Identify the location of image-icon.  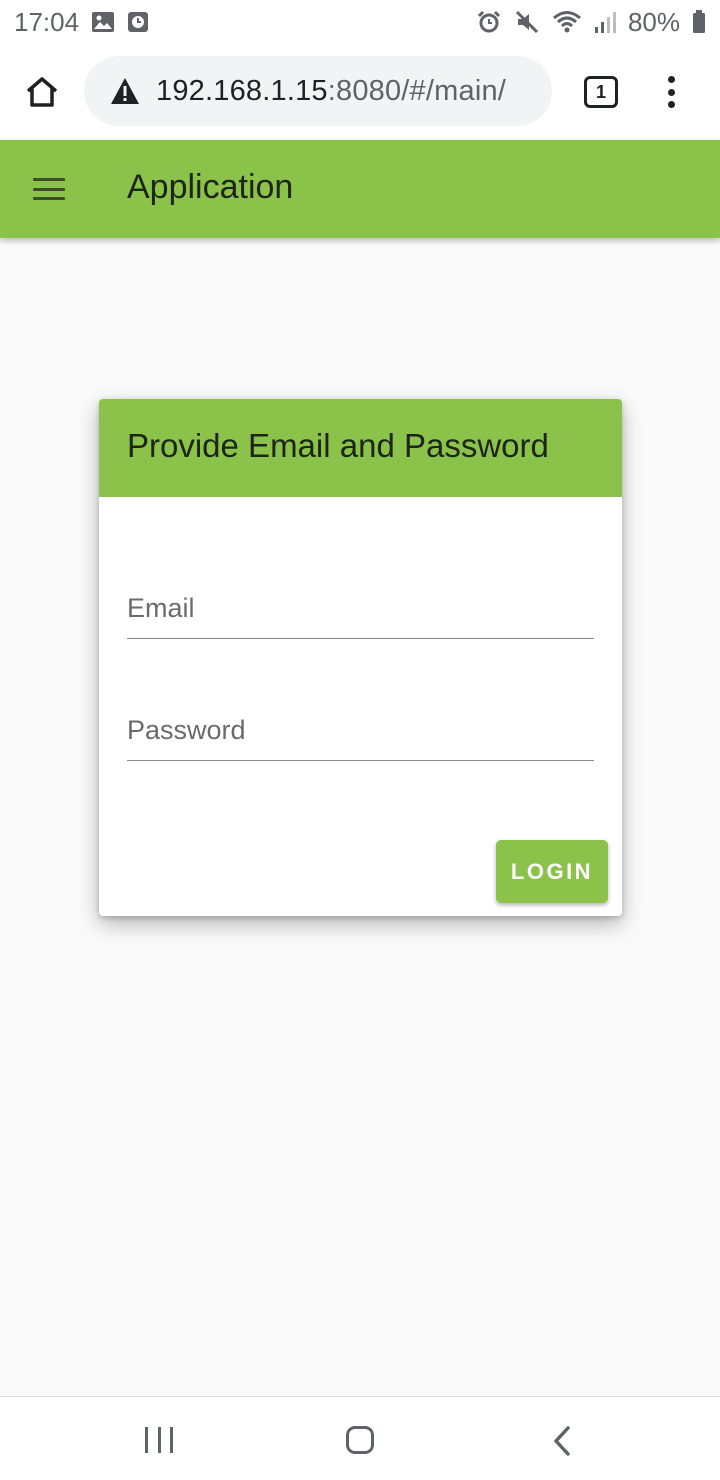
(103, 22).